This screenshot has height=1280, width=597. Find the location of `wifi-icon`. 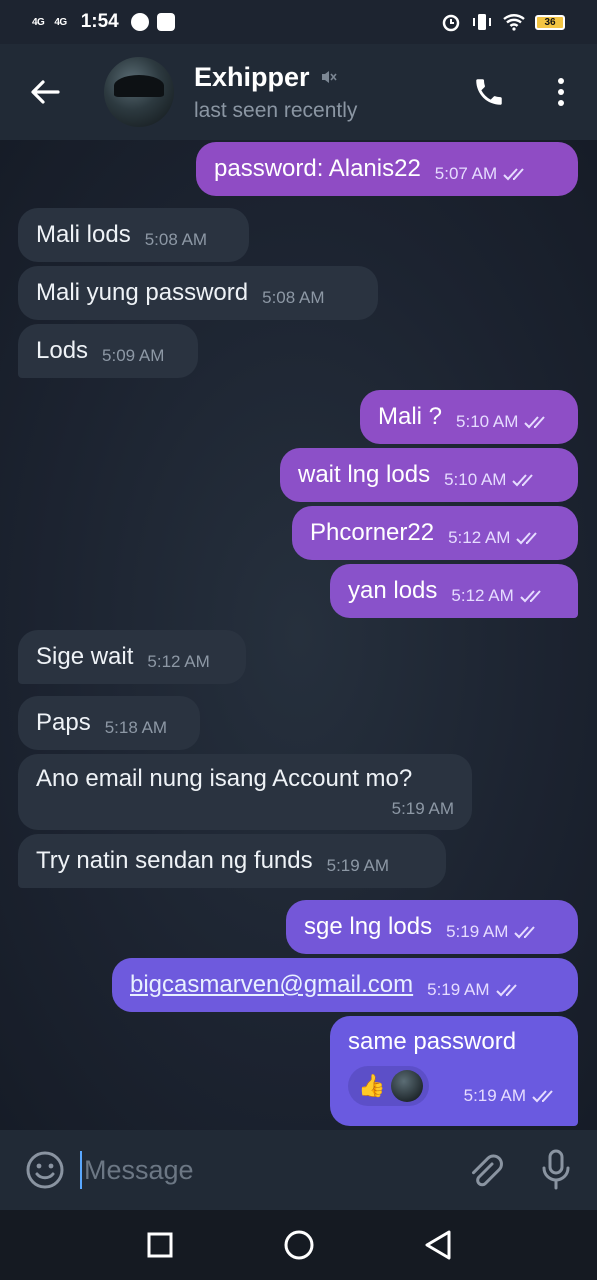

wifi-icon is located at coordinates (514, 22).